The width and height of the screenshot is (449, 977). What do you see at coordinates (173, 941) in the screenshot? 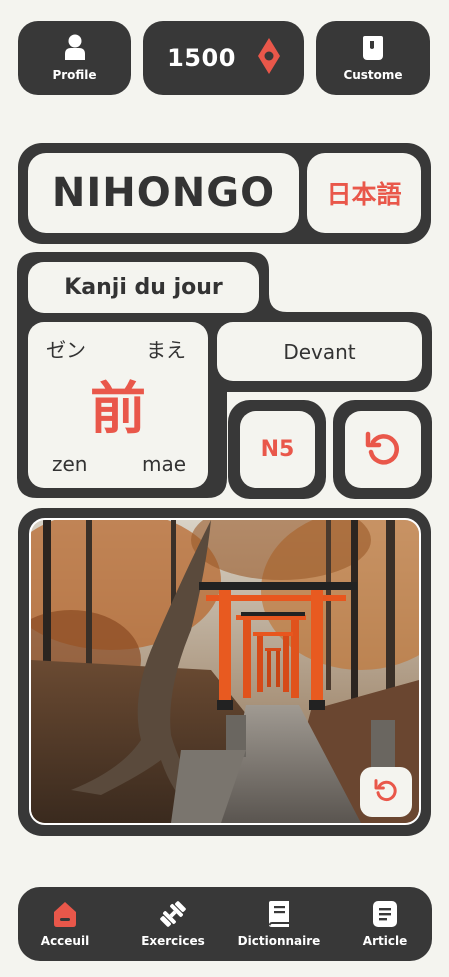
I see `nav-label-exercices: Exercices` at bounding box center [173, 941].